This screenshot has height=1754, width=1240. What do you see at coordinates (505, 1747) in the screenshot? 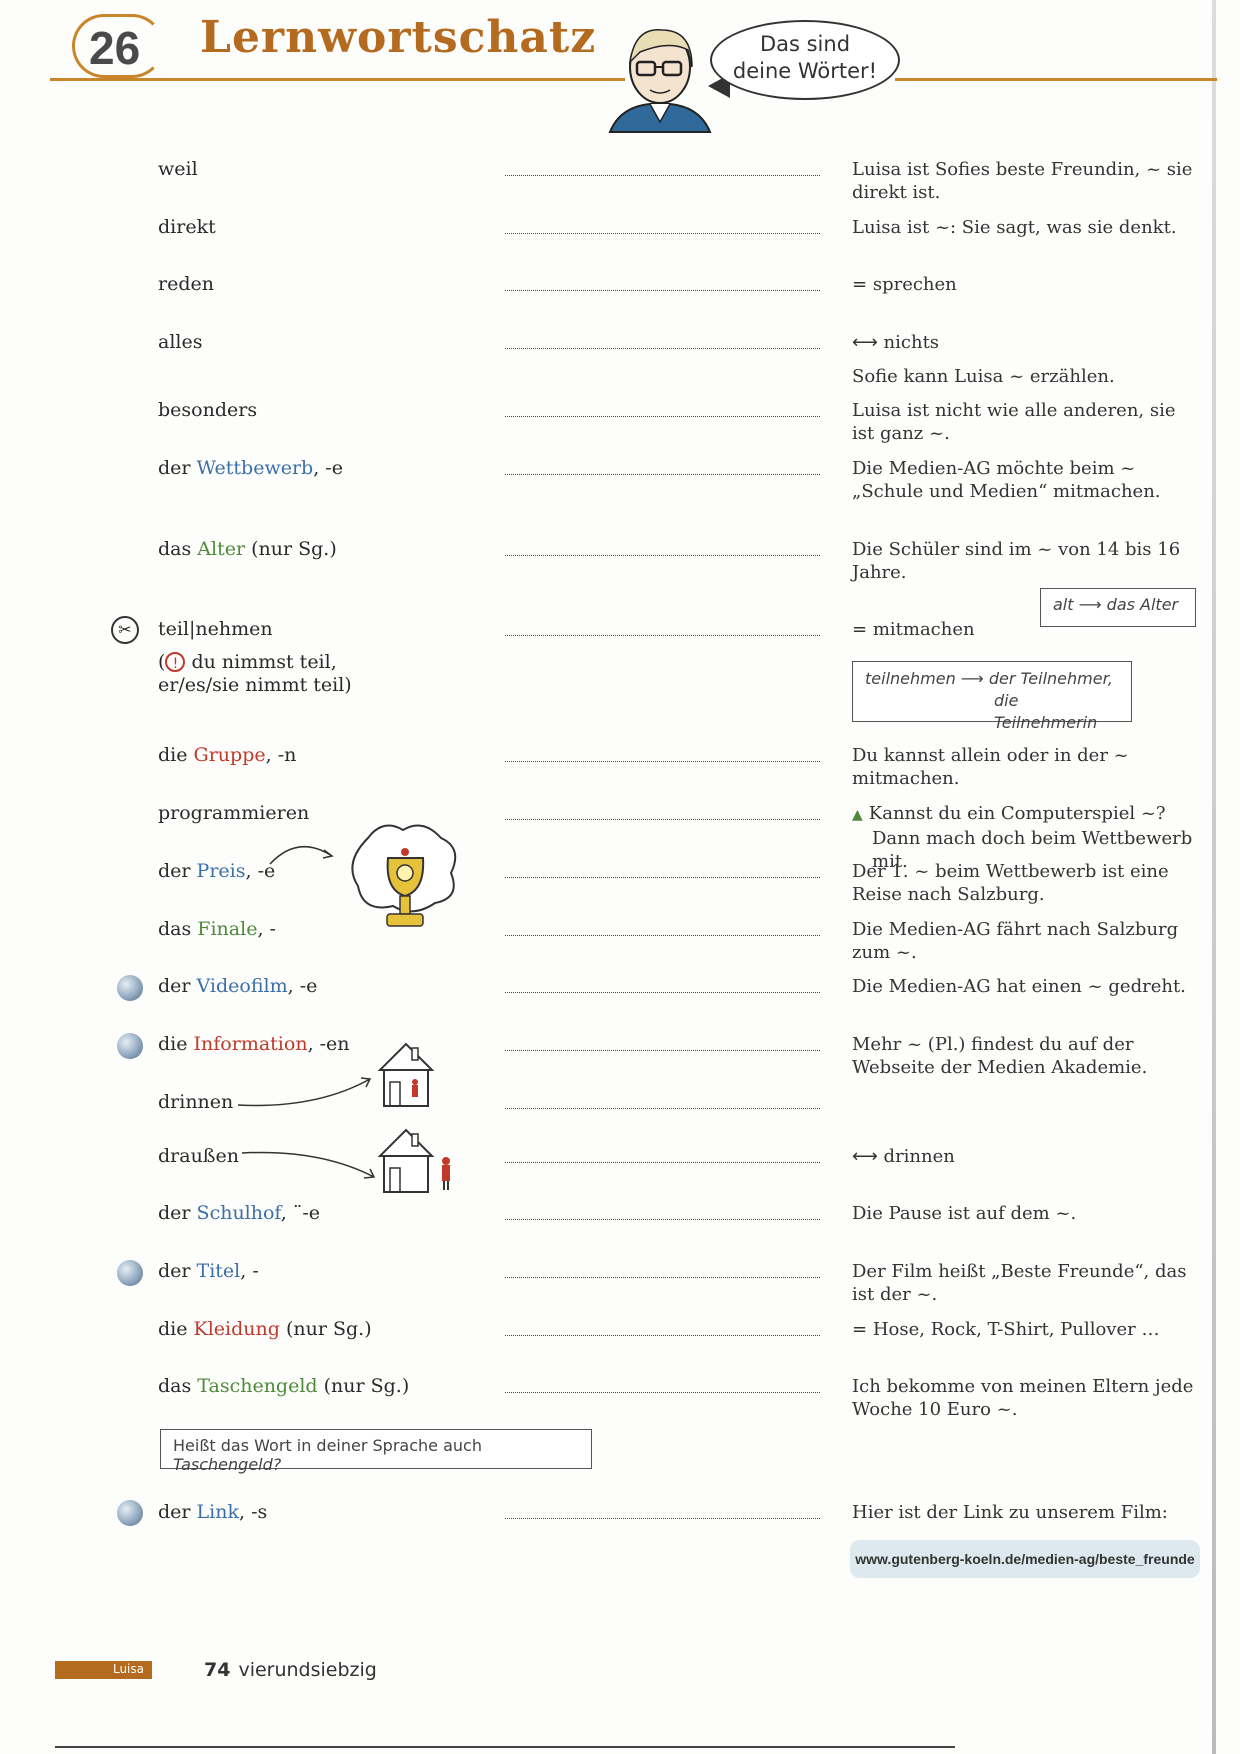
I see `bottom-rule` at bounding box center [505, 1747].